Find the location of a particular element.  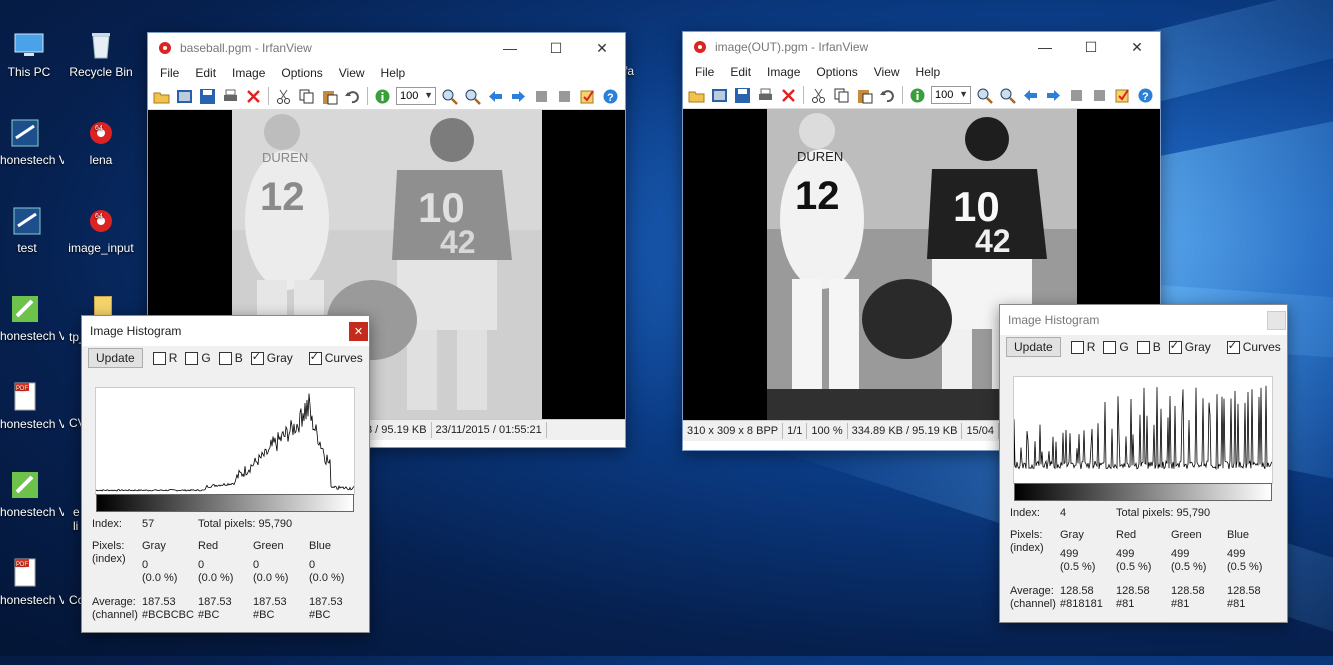

avg-blue: 187.53 #BC is located at coordinates (326, 609).